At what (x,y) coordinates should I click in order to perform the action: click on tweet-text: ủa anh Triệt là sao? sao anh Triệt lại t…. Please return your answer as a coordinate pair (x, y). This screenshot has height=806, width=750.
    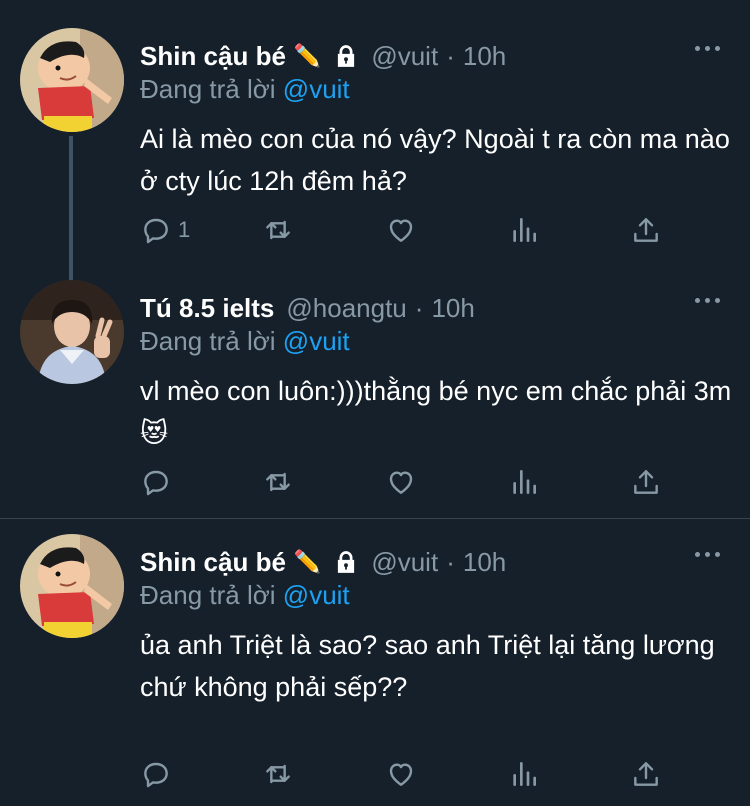
    Looking at the image, I should click on (427, 666).